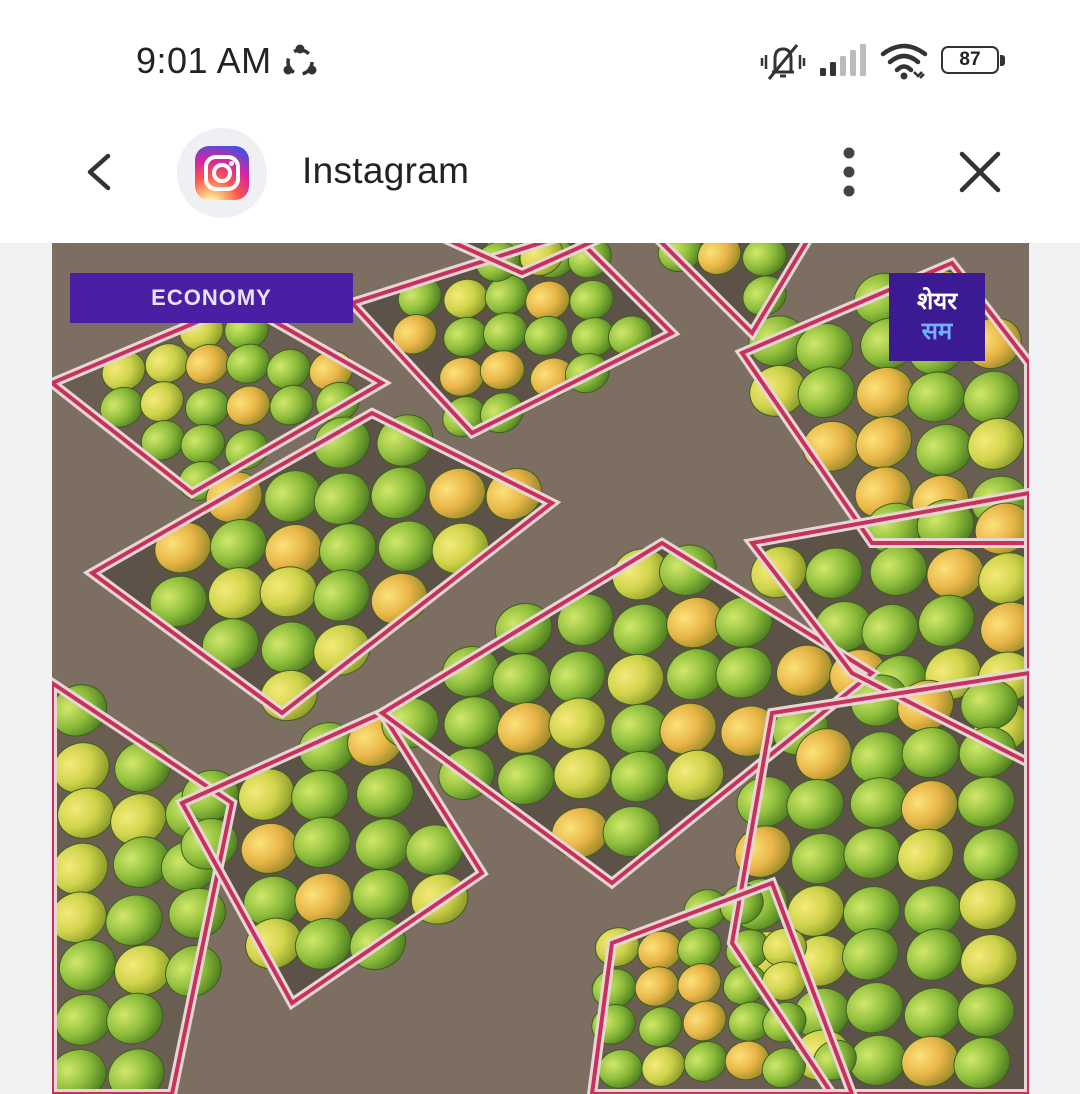 Image resolution: width=1080 pixels, height=1094 pixels. What do you see at coordinates (211, 298) in the screenshot?
I see `category-tag: ECONOMY` at bounding box center [211, 298].